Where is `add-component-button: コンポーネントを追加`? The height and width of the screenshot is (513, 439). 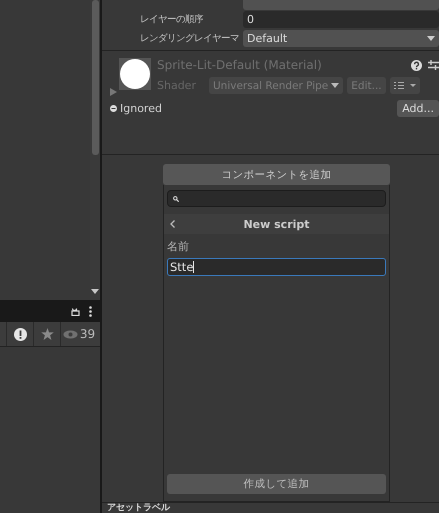 add-component-button: コンポーネントを追加 is located at coordinates (276, 174).